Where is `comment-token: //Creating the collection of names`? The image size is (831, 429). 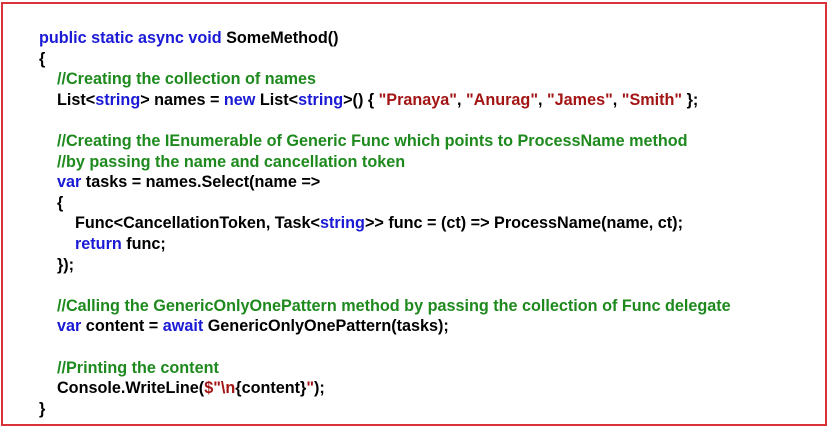
comment-token: //Creating the collection of names is located at coordinates (178, 79).